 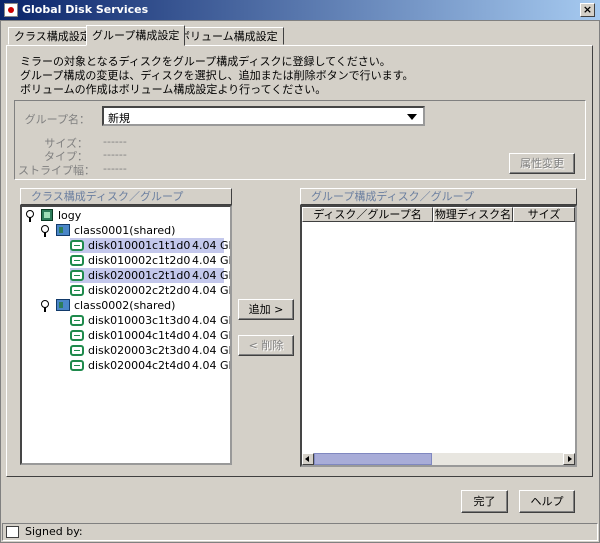 I want to click on disk-row: disk020003 c2t3d0 4.04 GB, so click(x=150, y=350).